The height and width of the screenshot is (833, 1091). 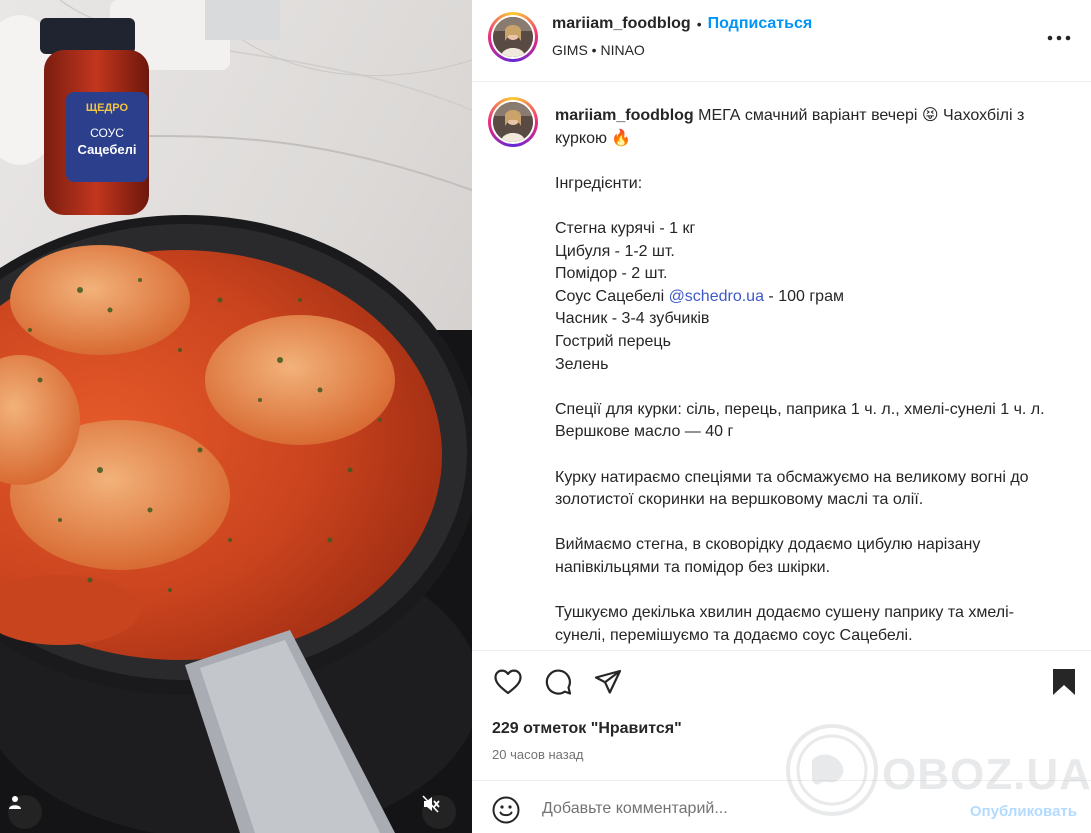 I want to click on ingredient-item: Помідор - 2 шт., so click(x=611, y=274).